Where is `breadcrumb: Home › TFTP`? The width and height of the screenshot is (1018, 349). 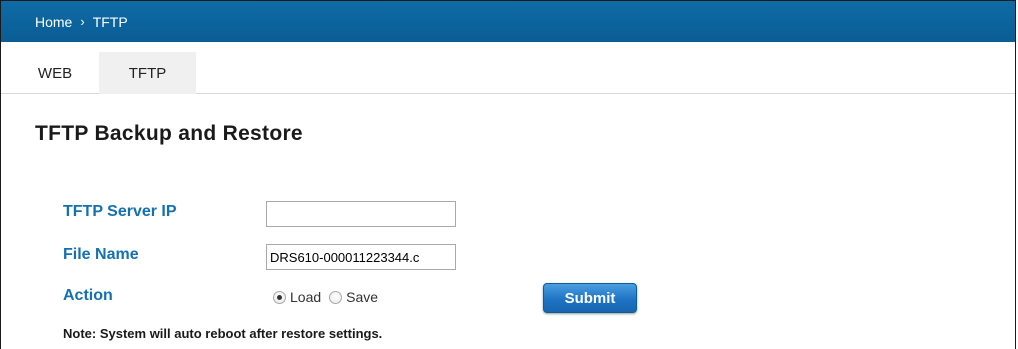 breadcrumb: Home › TFTP is located at coordinates (508, 21).